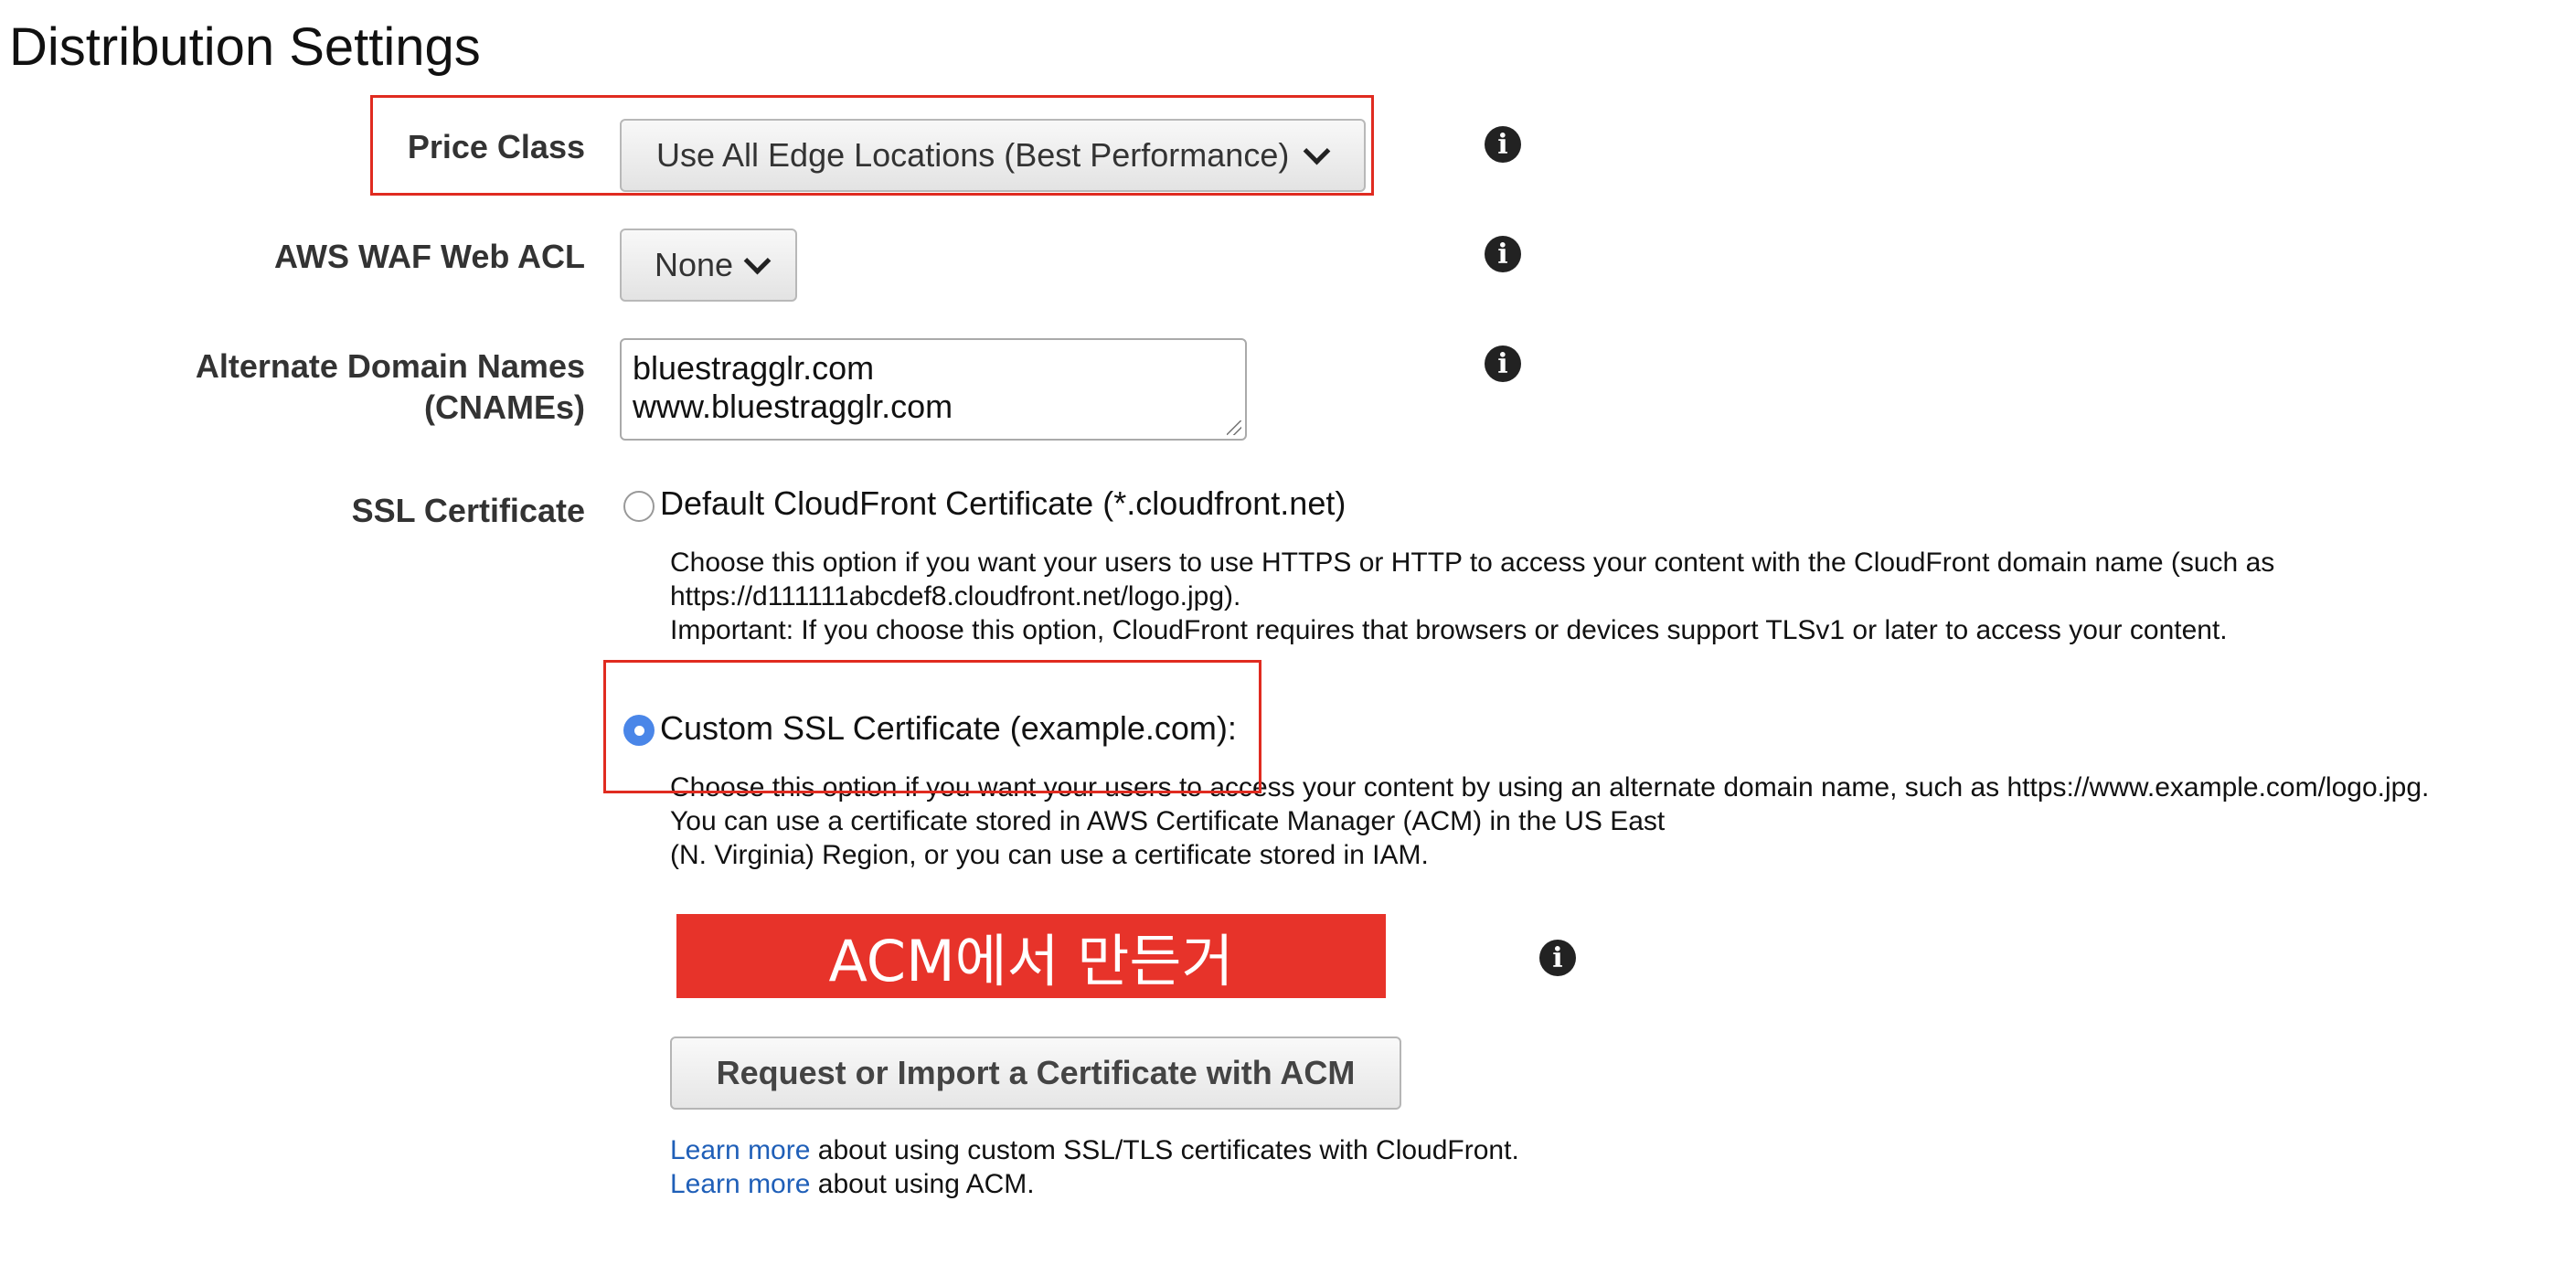 The image size is (2576, 1265). What do you see at coordinates (505, 407) in the screenshot?
I see `cnames-label-line2: (CNAMEs)` at bounding box center [505, 407].